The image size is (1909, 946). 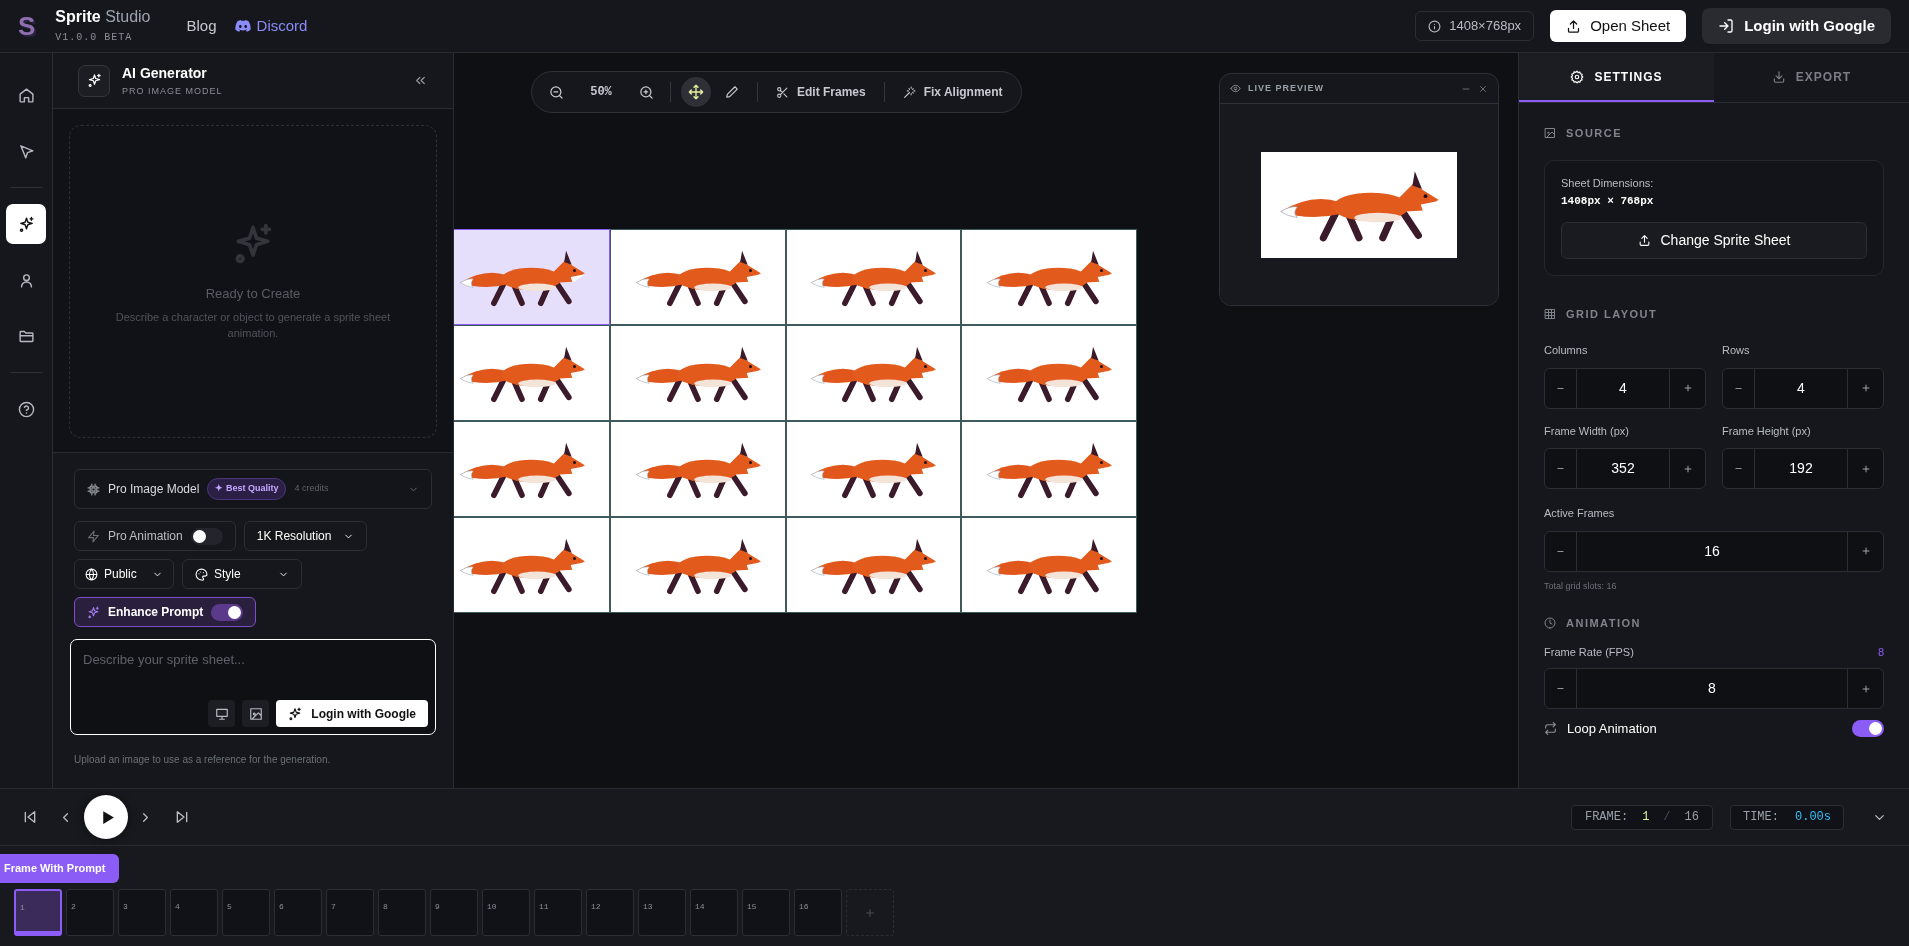 What do you see at coordinates (402, 912) in the screenshot?
I see `timeline-frame: 8` at bounding box center [402, 912].